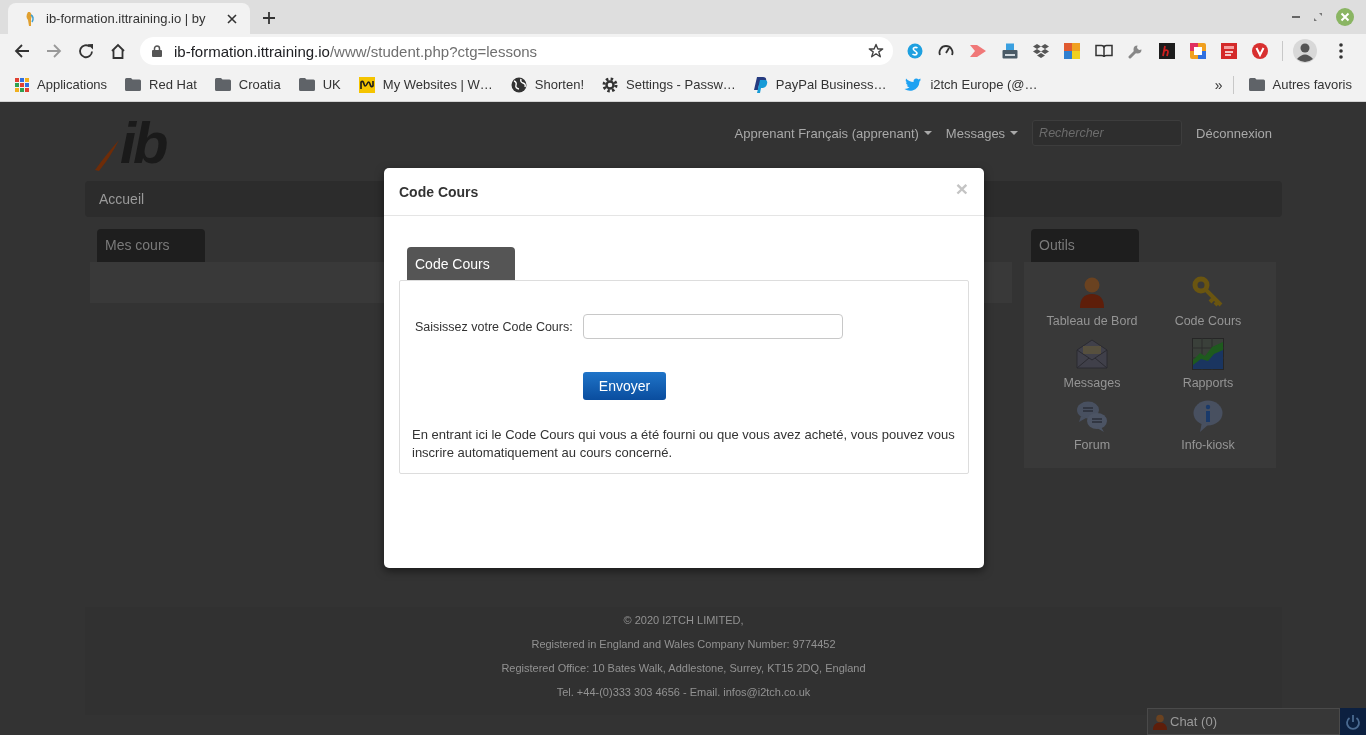  What do you see at coordinates (1243, 721) in the screenshot?
I see `chat-bar: Chat (0)` at bounding box center [1243, 721].